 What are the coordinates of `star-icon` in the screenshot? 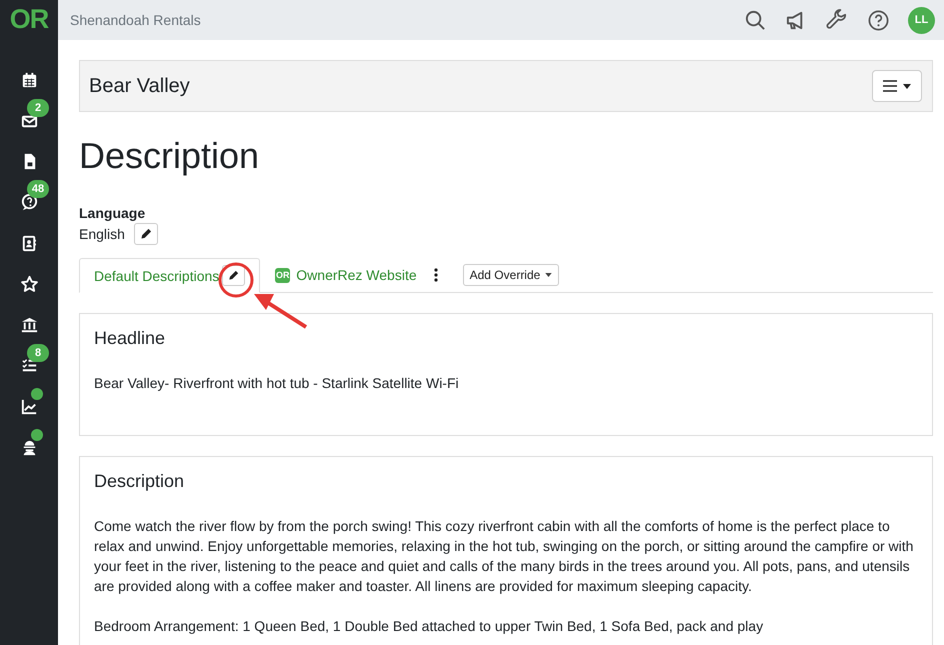 It's located at (29, 284).